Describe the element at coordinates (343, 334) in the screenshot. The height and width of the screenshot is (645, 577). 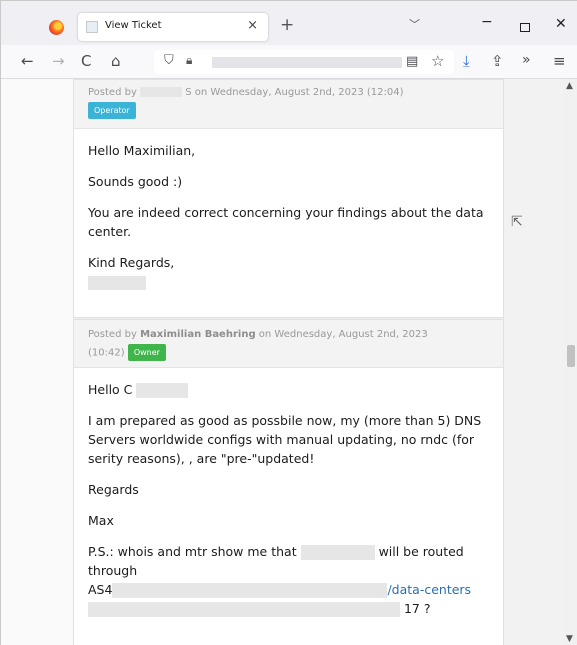
I see `post-date: on Wednesday, August 2nd, 2023` at that location.